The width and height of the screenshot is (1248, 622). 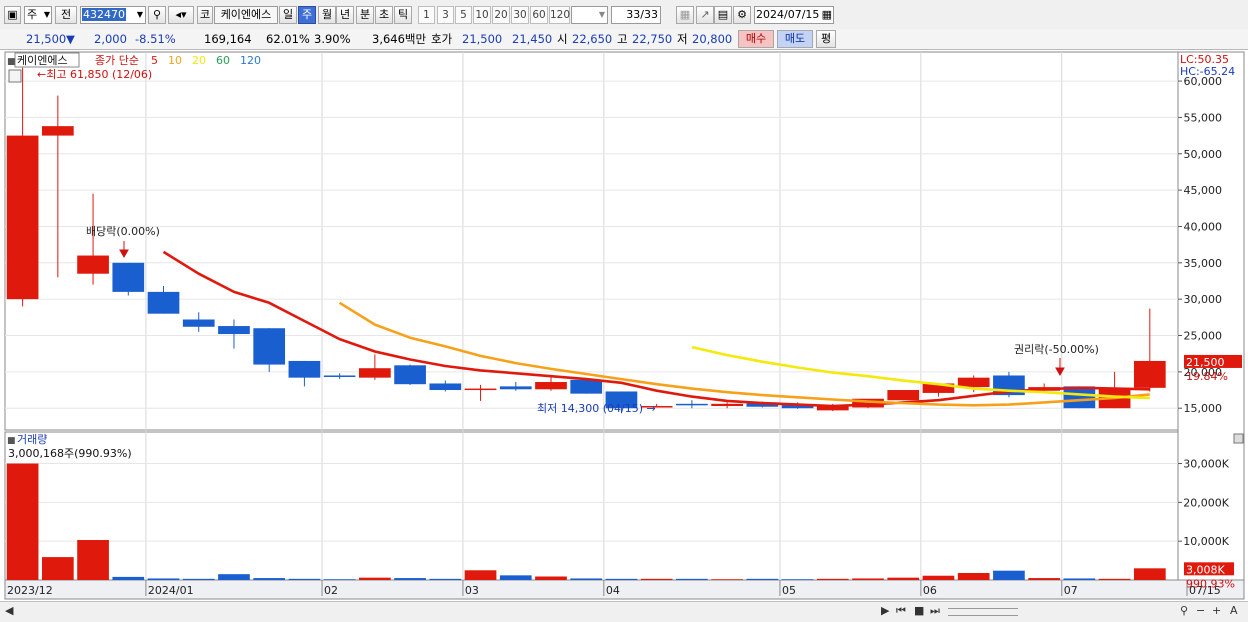 What do you see at coordinates (327, 15) in the screenshot?
I see `tab-period-2: 월` at bounding box center [327, 15].